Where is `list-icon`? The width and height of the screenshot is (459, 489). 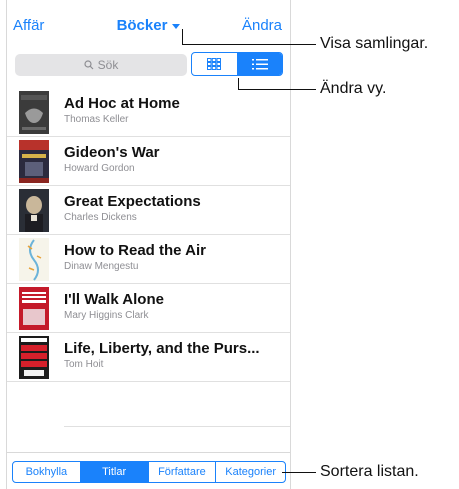 list-icon is located at coordinates (259, 63).